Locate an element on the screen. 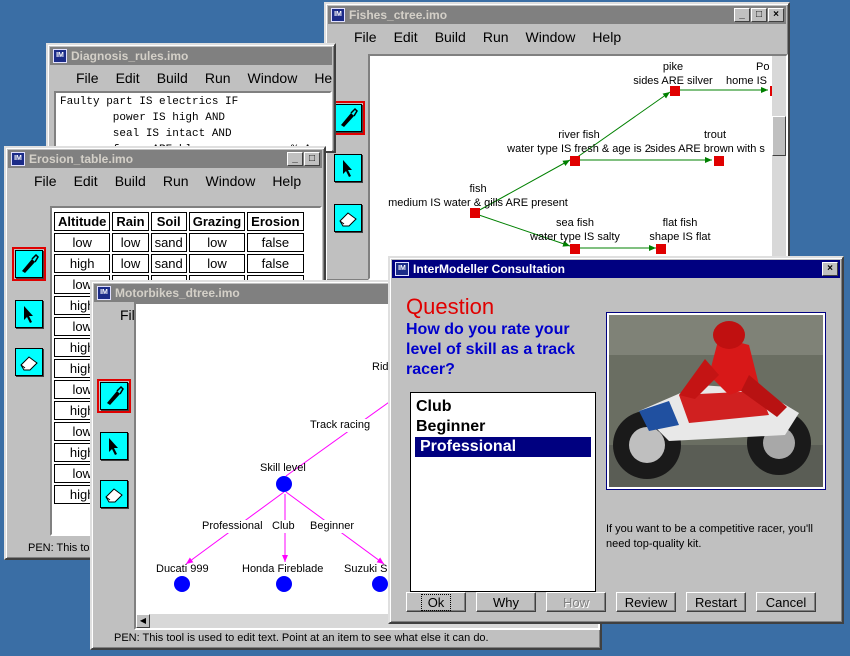  suzuki-node is located at coordinates (380, 584).